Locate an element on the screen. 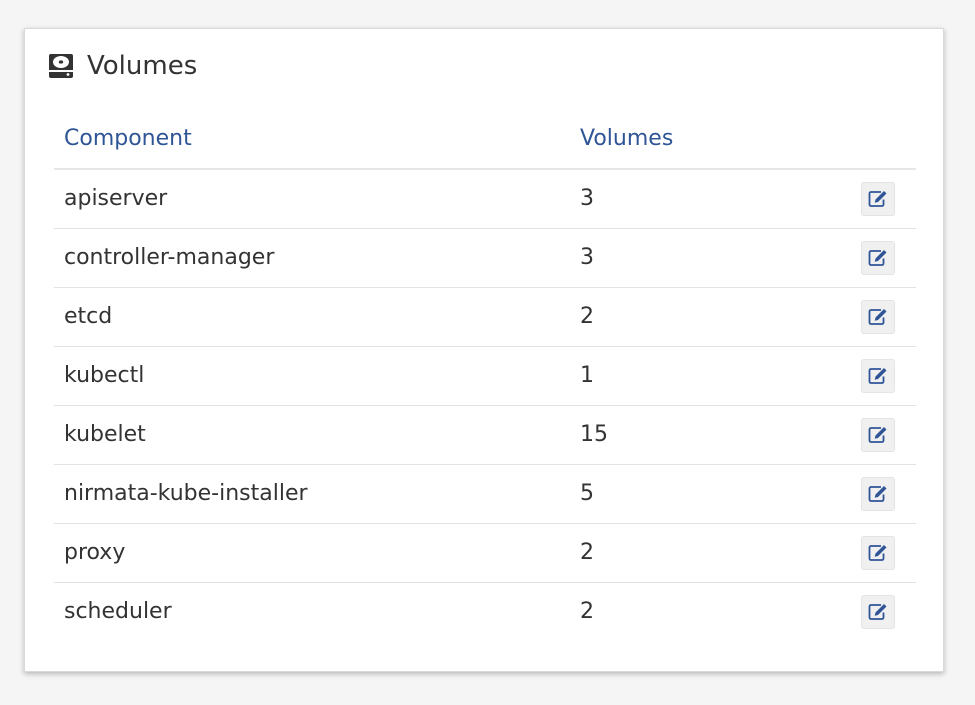 This screenshot has width=975, height=705. panel-header: Volumes is located at coordinates (122, 66).